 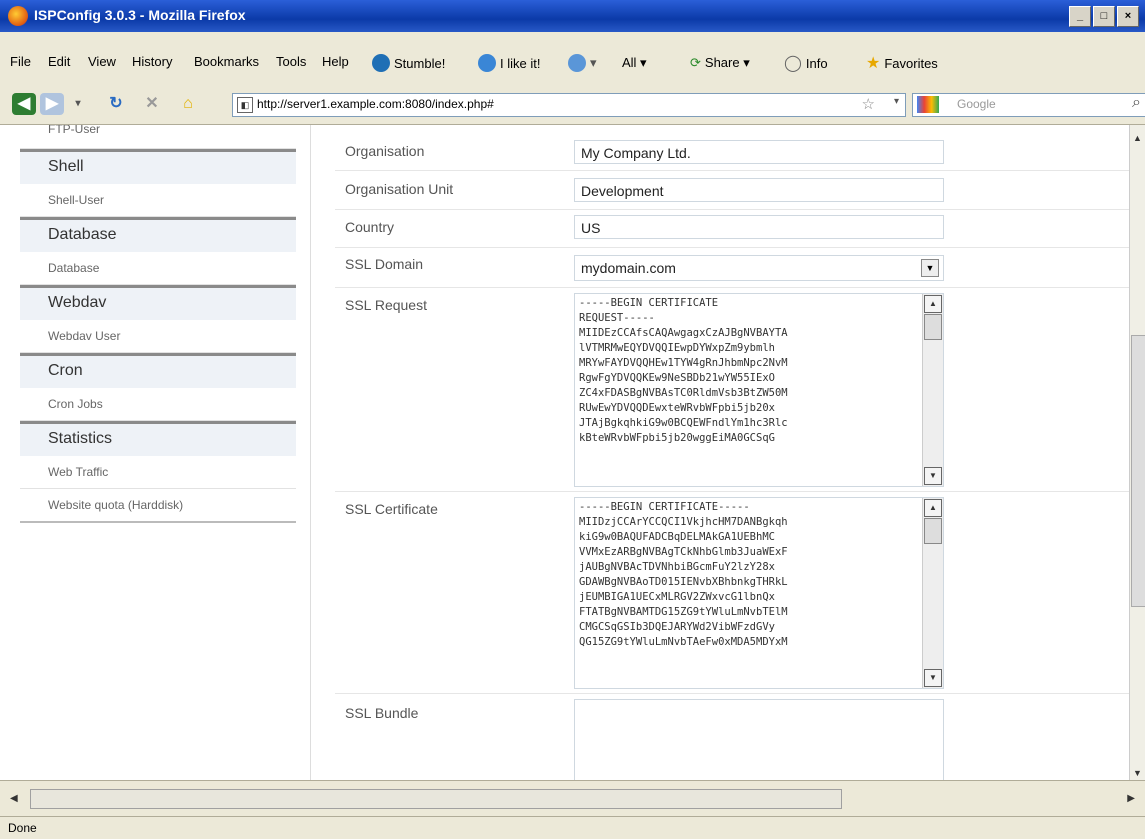 I want to click on window-titlebar: ISPConfig 3.0.3 - Mozilla Firefox _ □ ×, so click(x=572, y=16).